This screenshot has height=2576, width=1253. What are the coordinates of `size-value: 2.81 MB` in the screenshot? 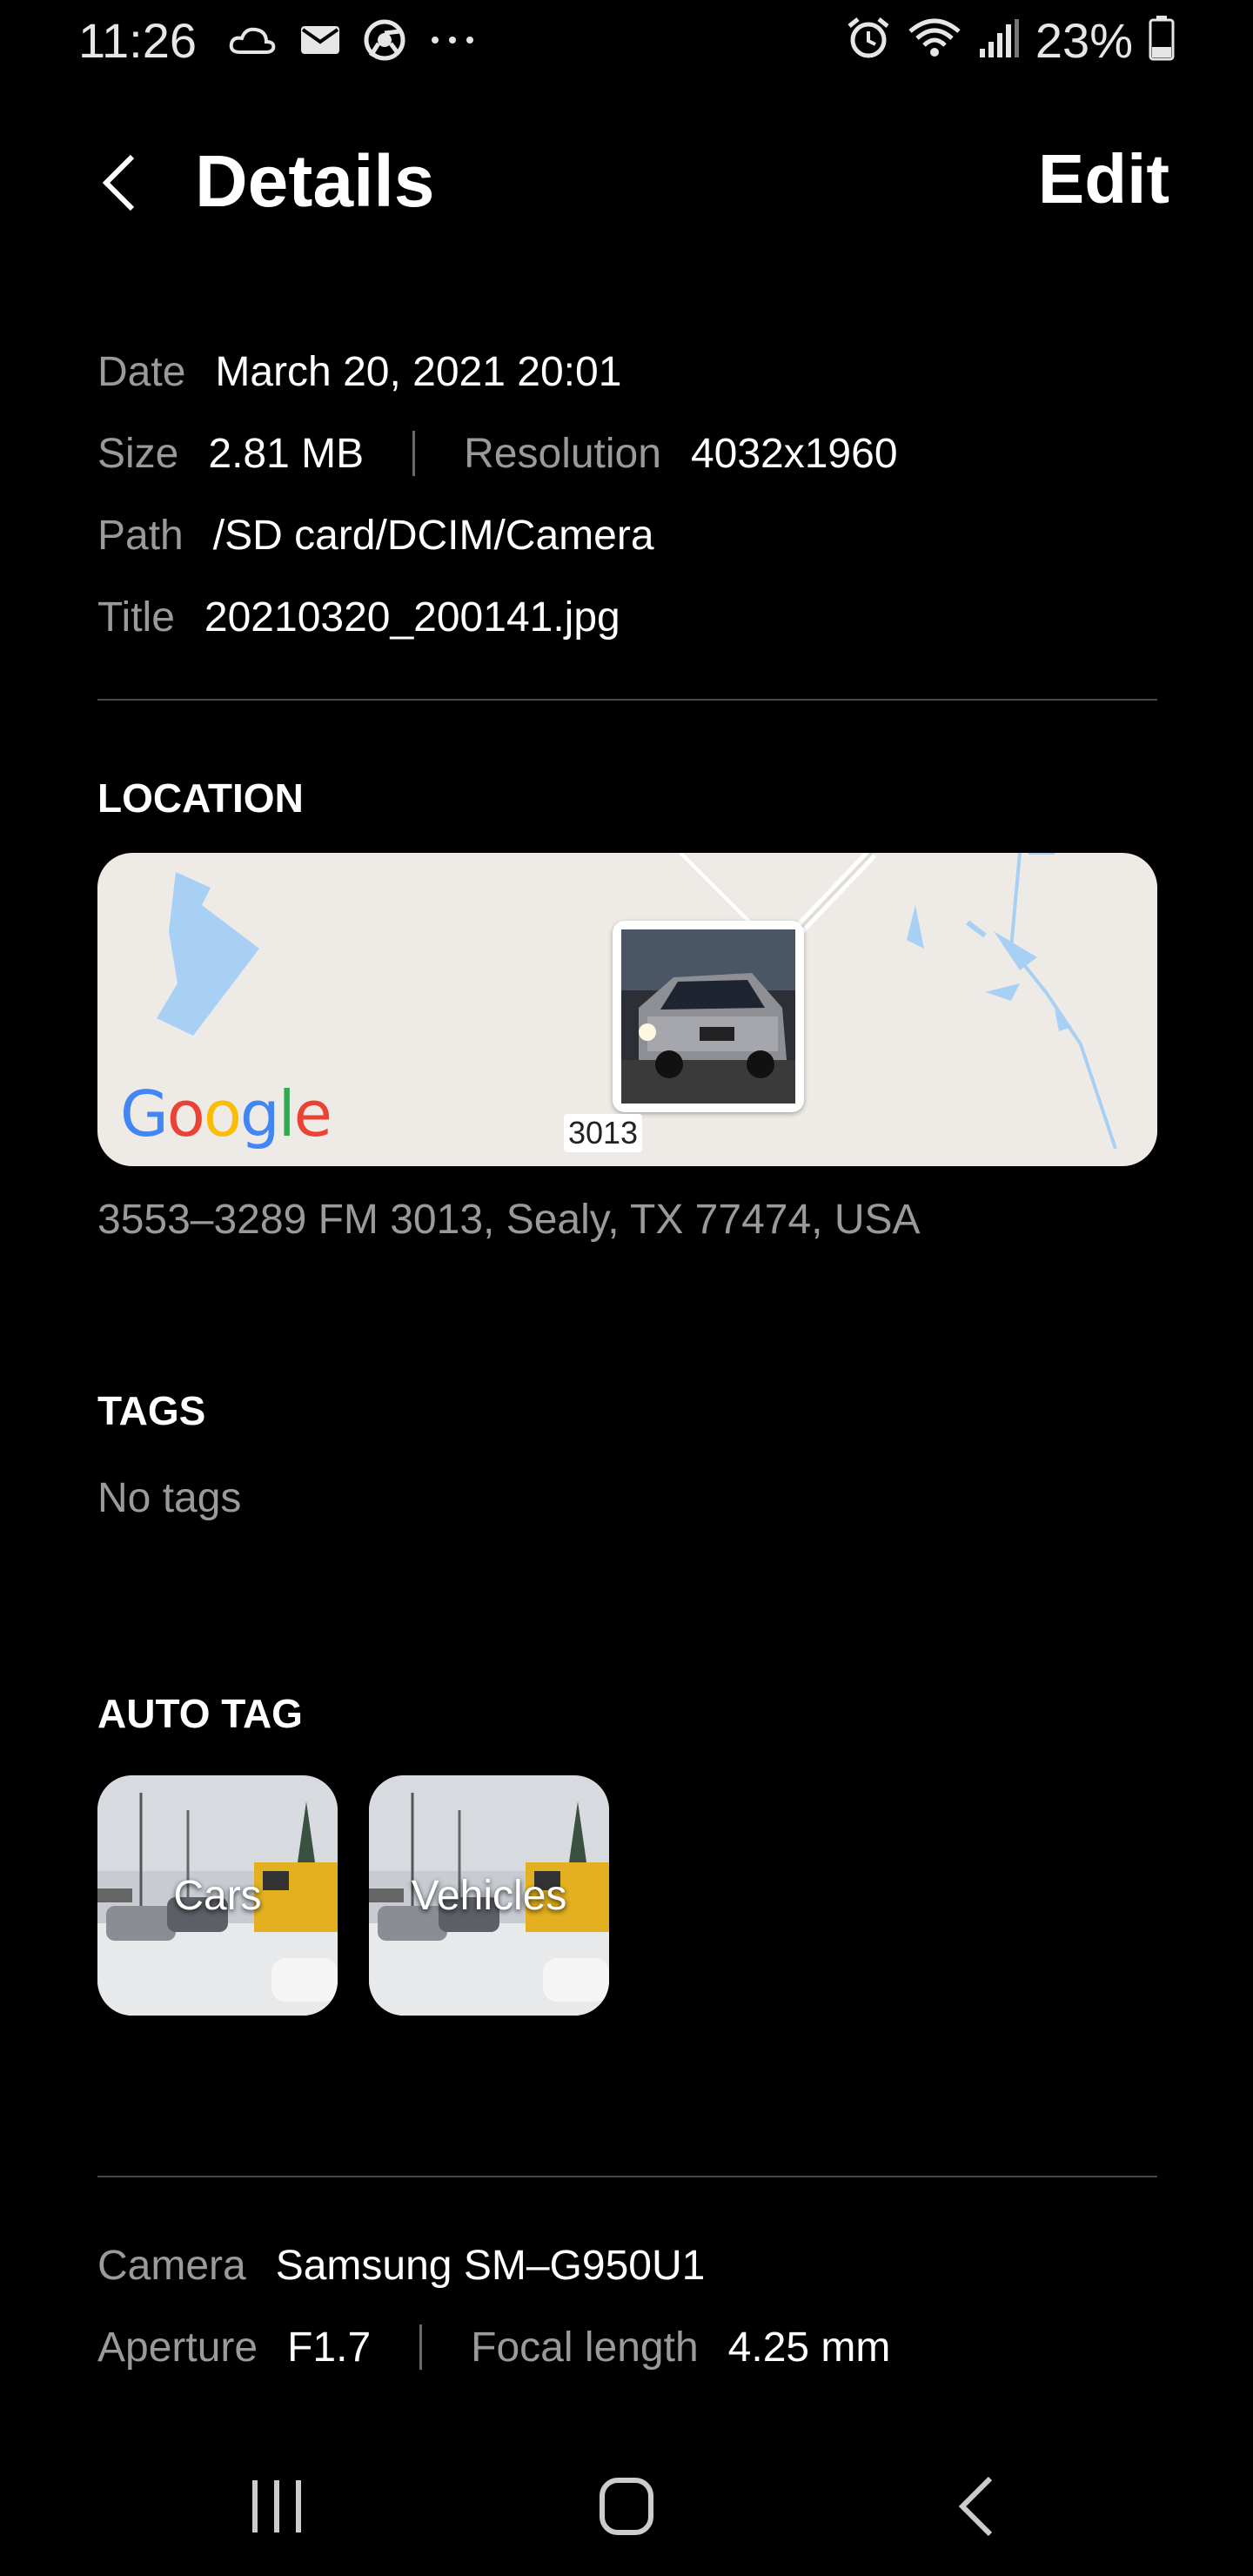 It's located at (286, 453).